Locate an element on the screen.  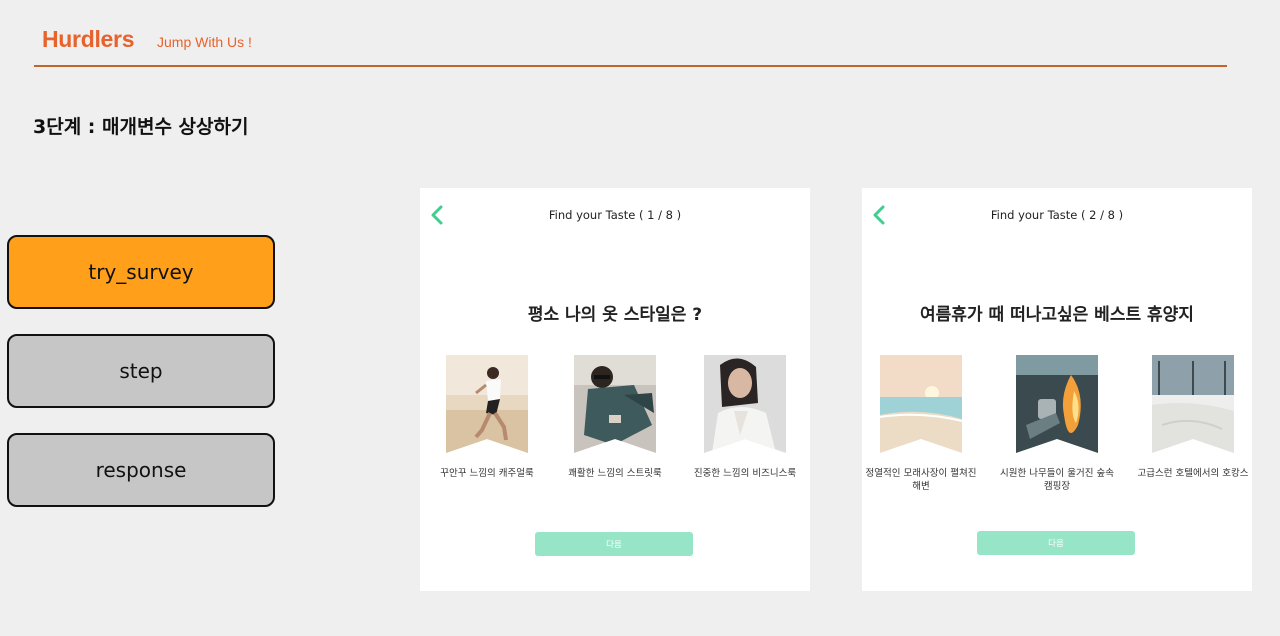
page-title: 3단계 : 매개변수 상상하기 is located at coordinates (141, 127).